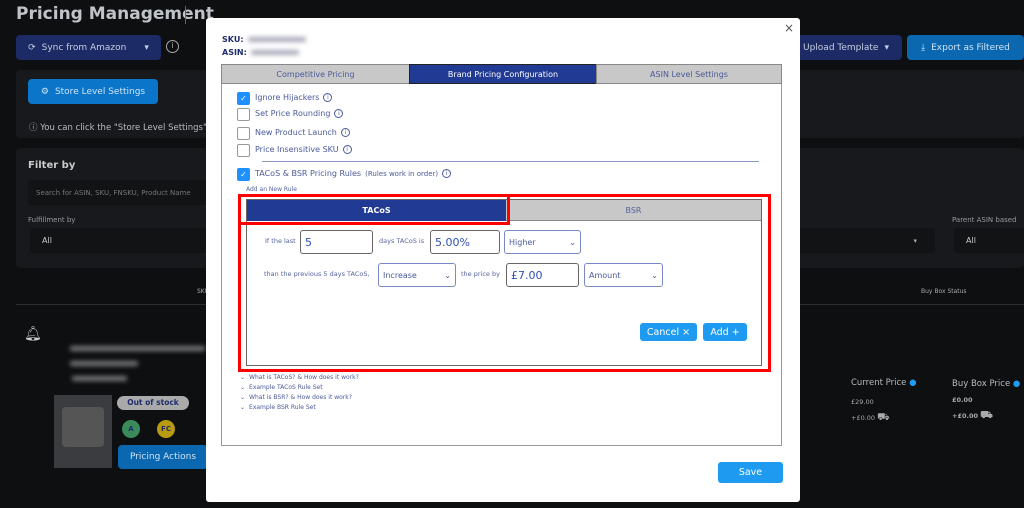 The height and width of the screenshot is (508, 1024). I want to click on tacos-bsr-rules-checkbox: ✓, so click(243, 174).